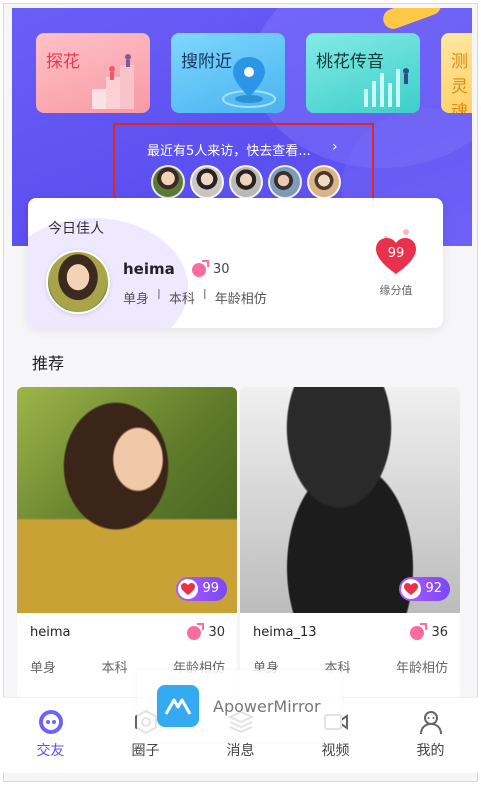  I want to click on mirror-watermark: ApowerMirror, so click(239, 706).